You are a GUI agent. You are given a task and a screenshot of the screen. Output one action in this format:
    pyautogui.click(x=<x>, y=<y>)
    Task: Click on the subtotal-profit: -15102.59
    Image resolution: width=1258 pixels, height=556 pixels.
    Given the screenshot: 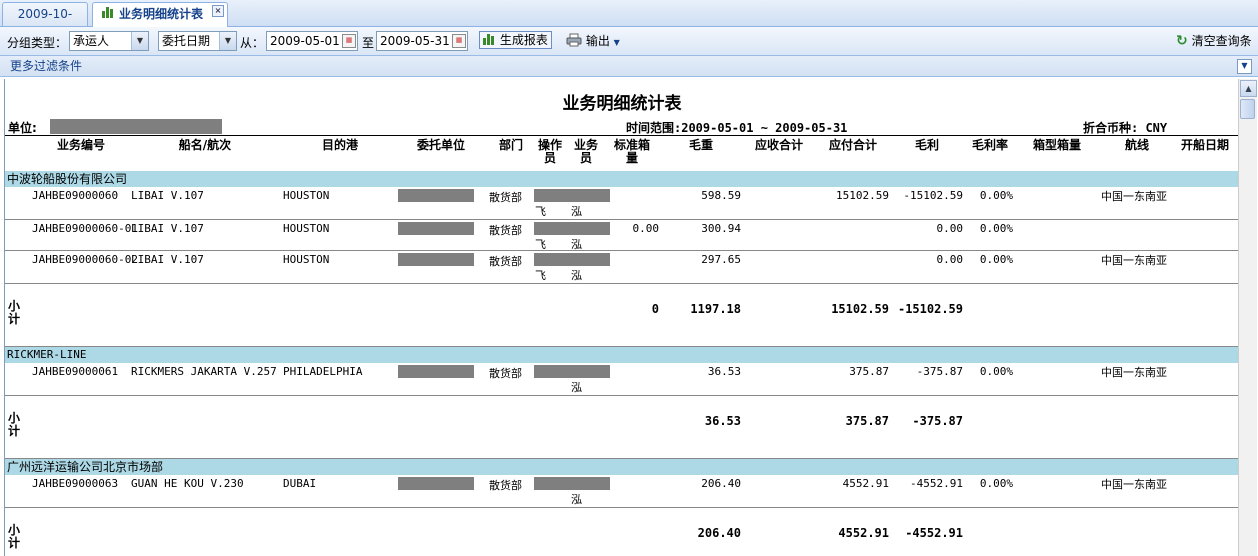 What is the action you would take?
    pyautogui.click(x=930, y=309)
    